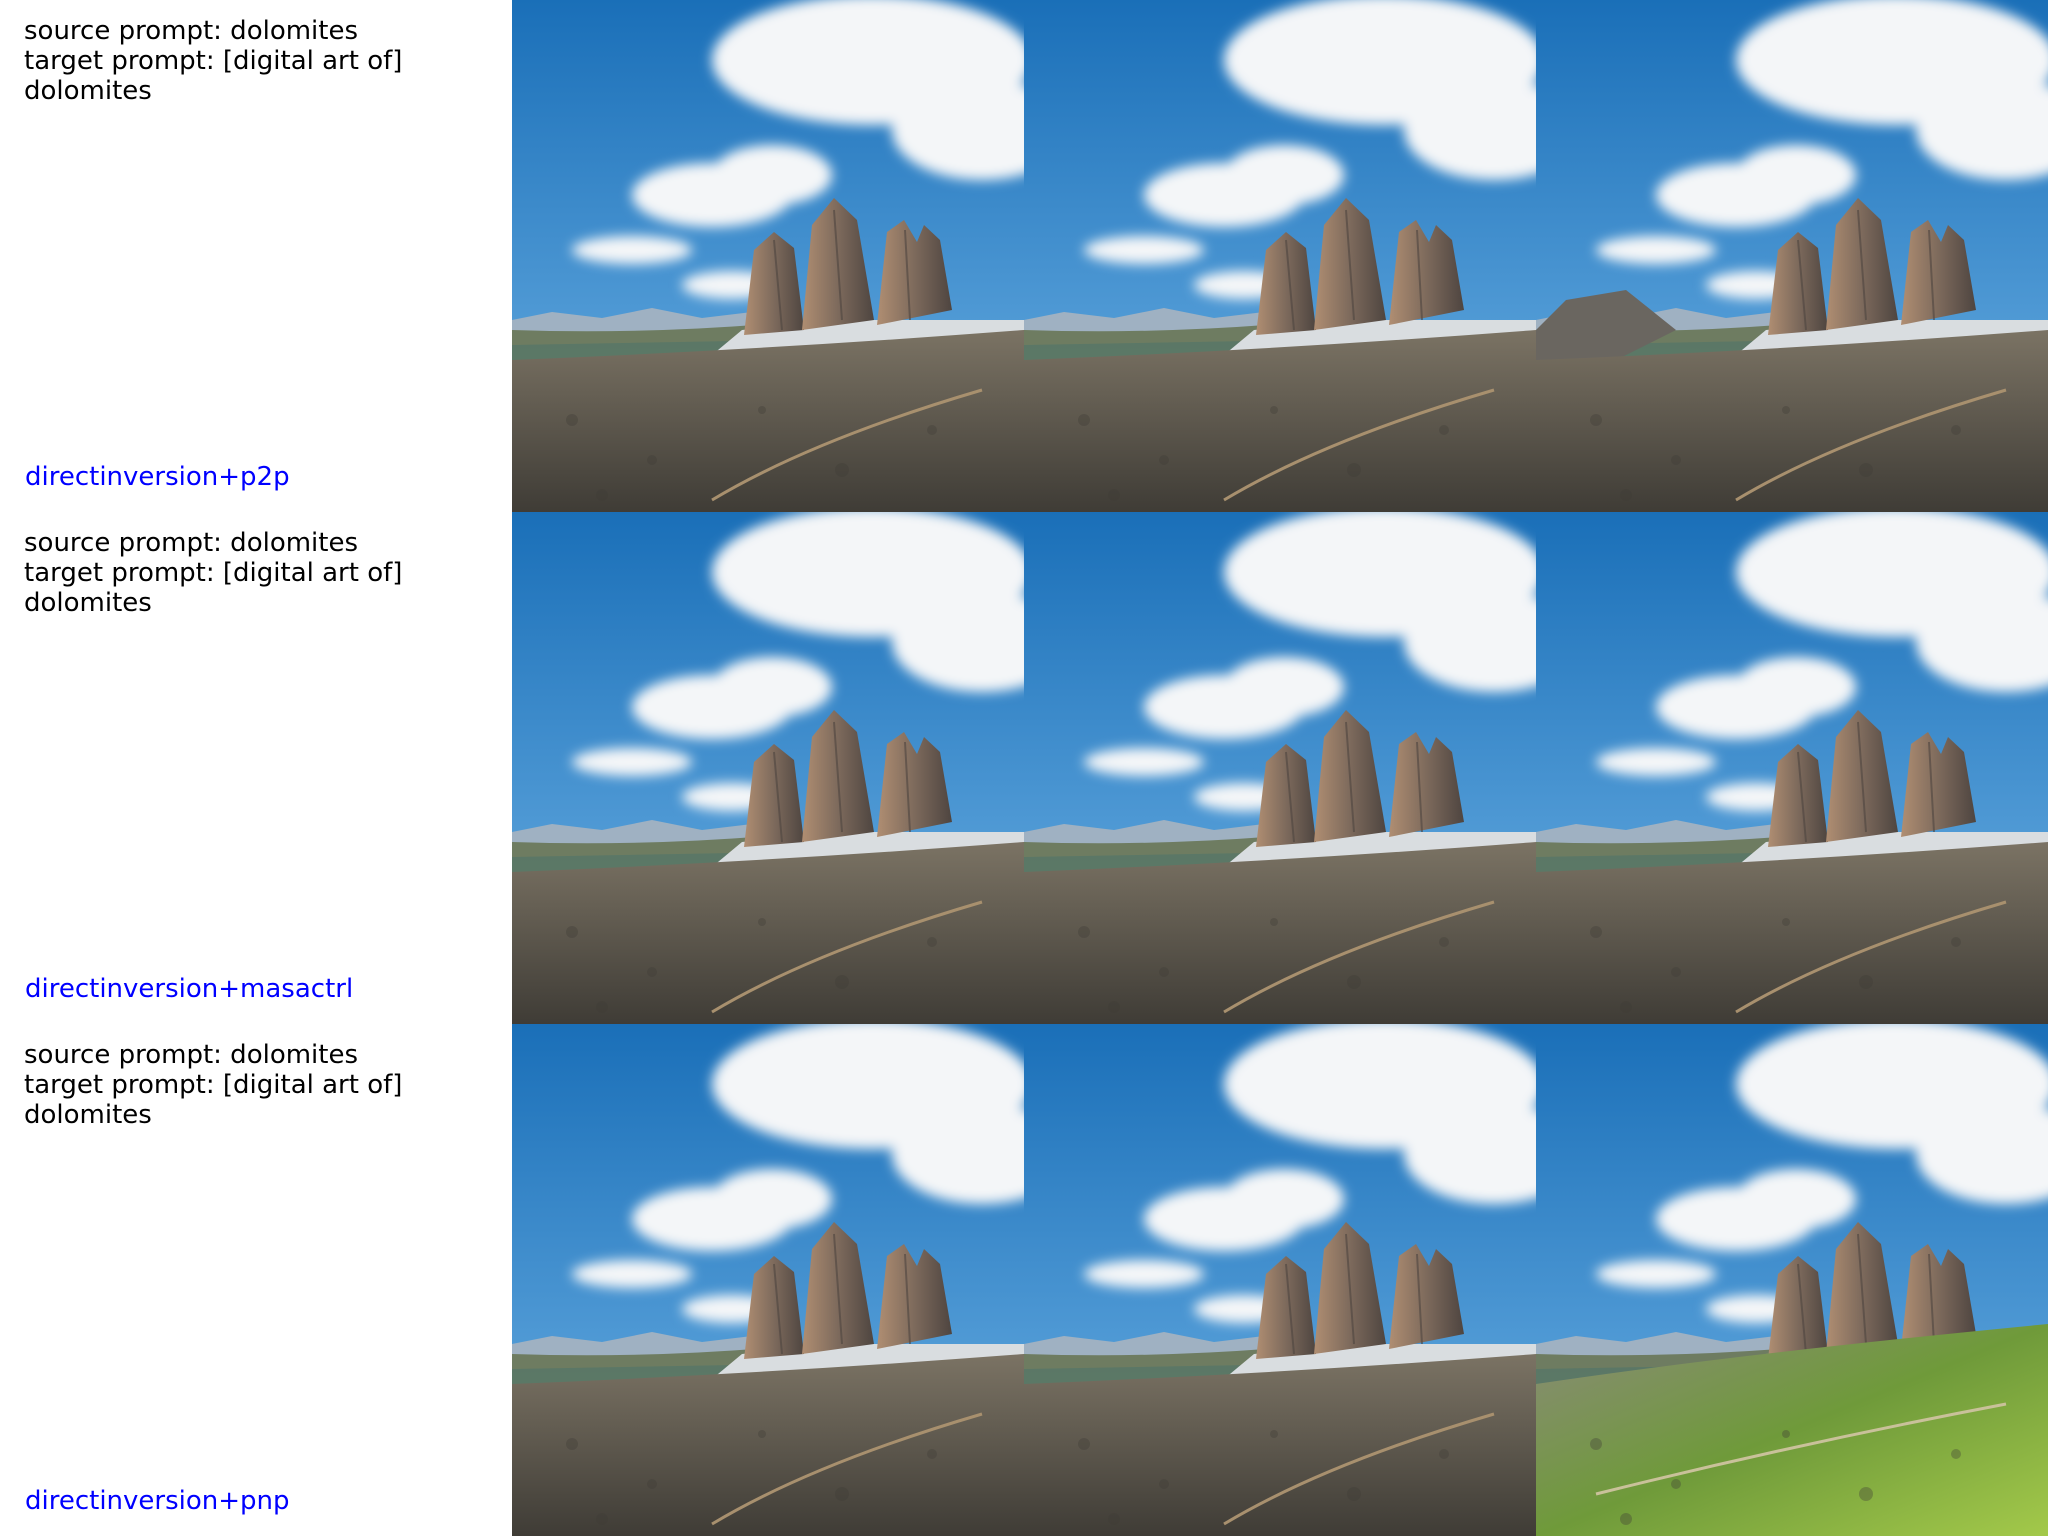  I want to click on method-label: directinversion+masactrl, so click(189, 989).